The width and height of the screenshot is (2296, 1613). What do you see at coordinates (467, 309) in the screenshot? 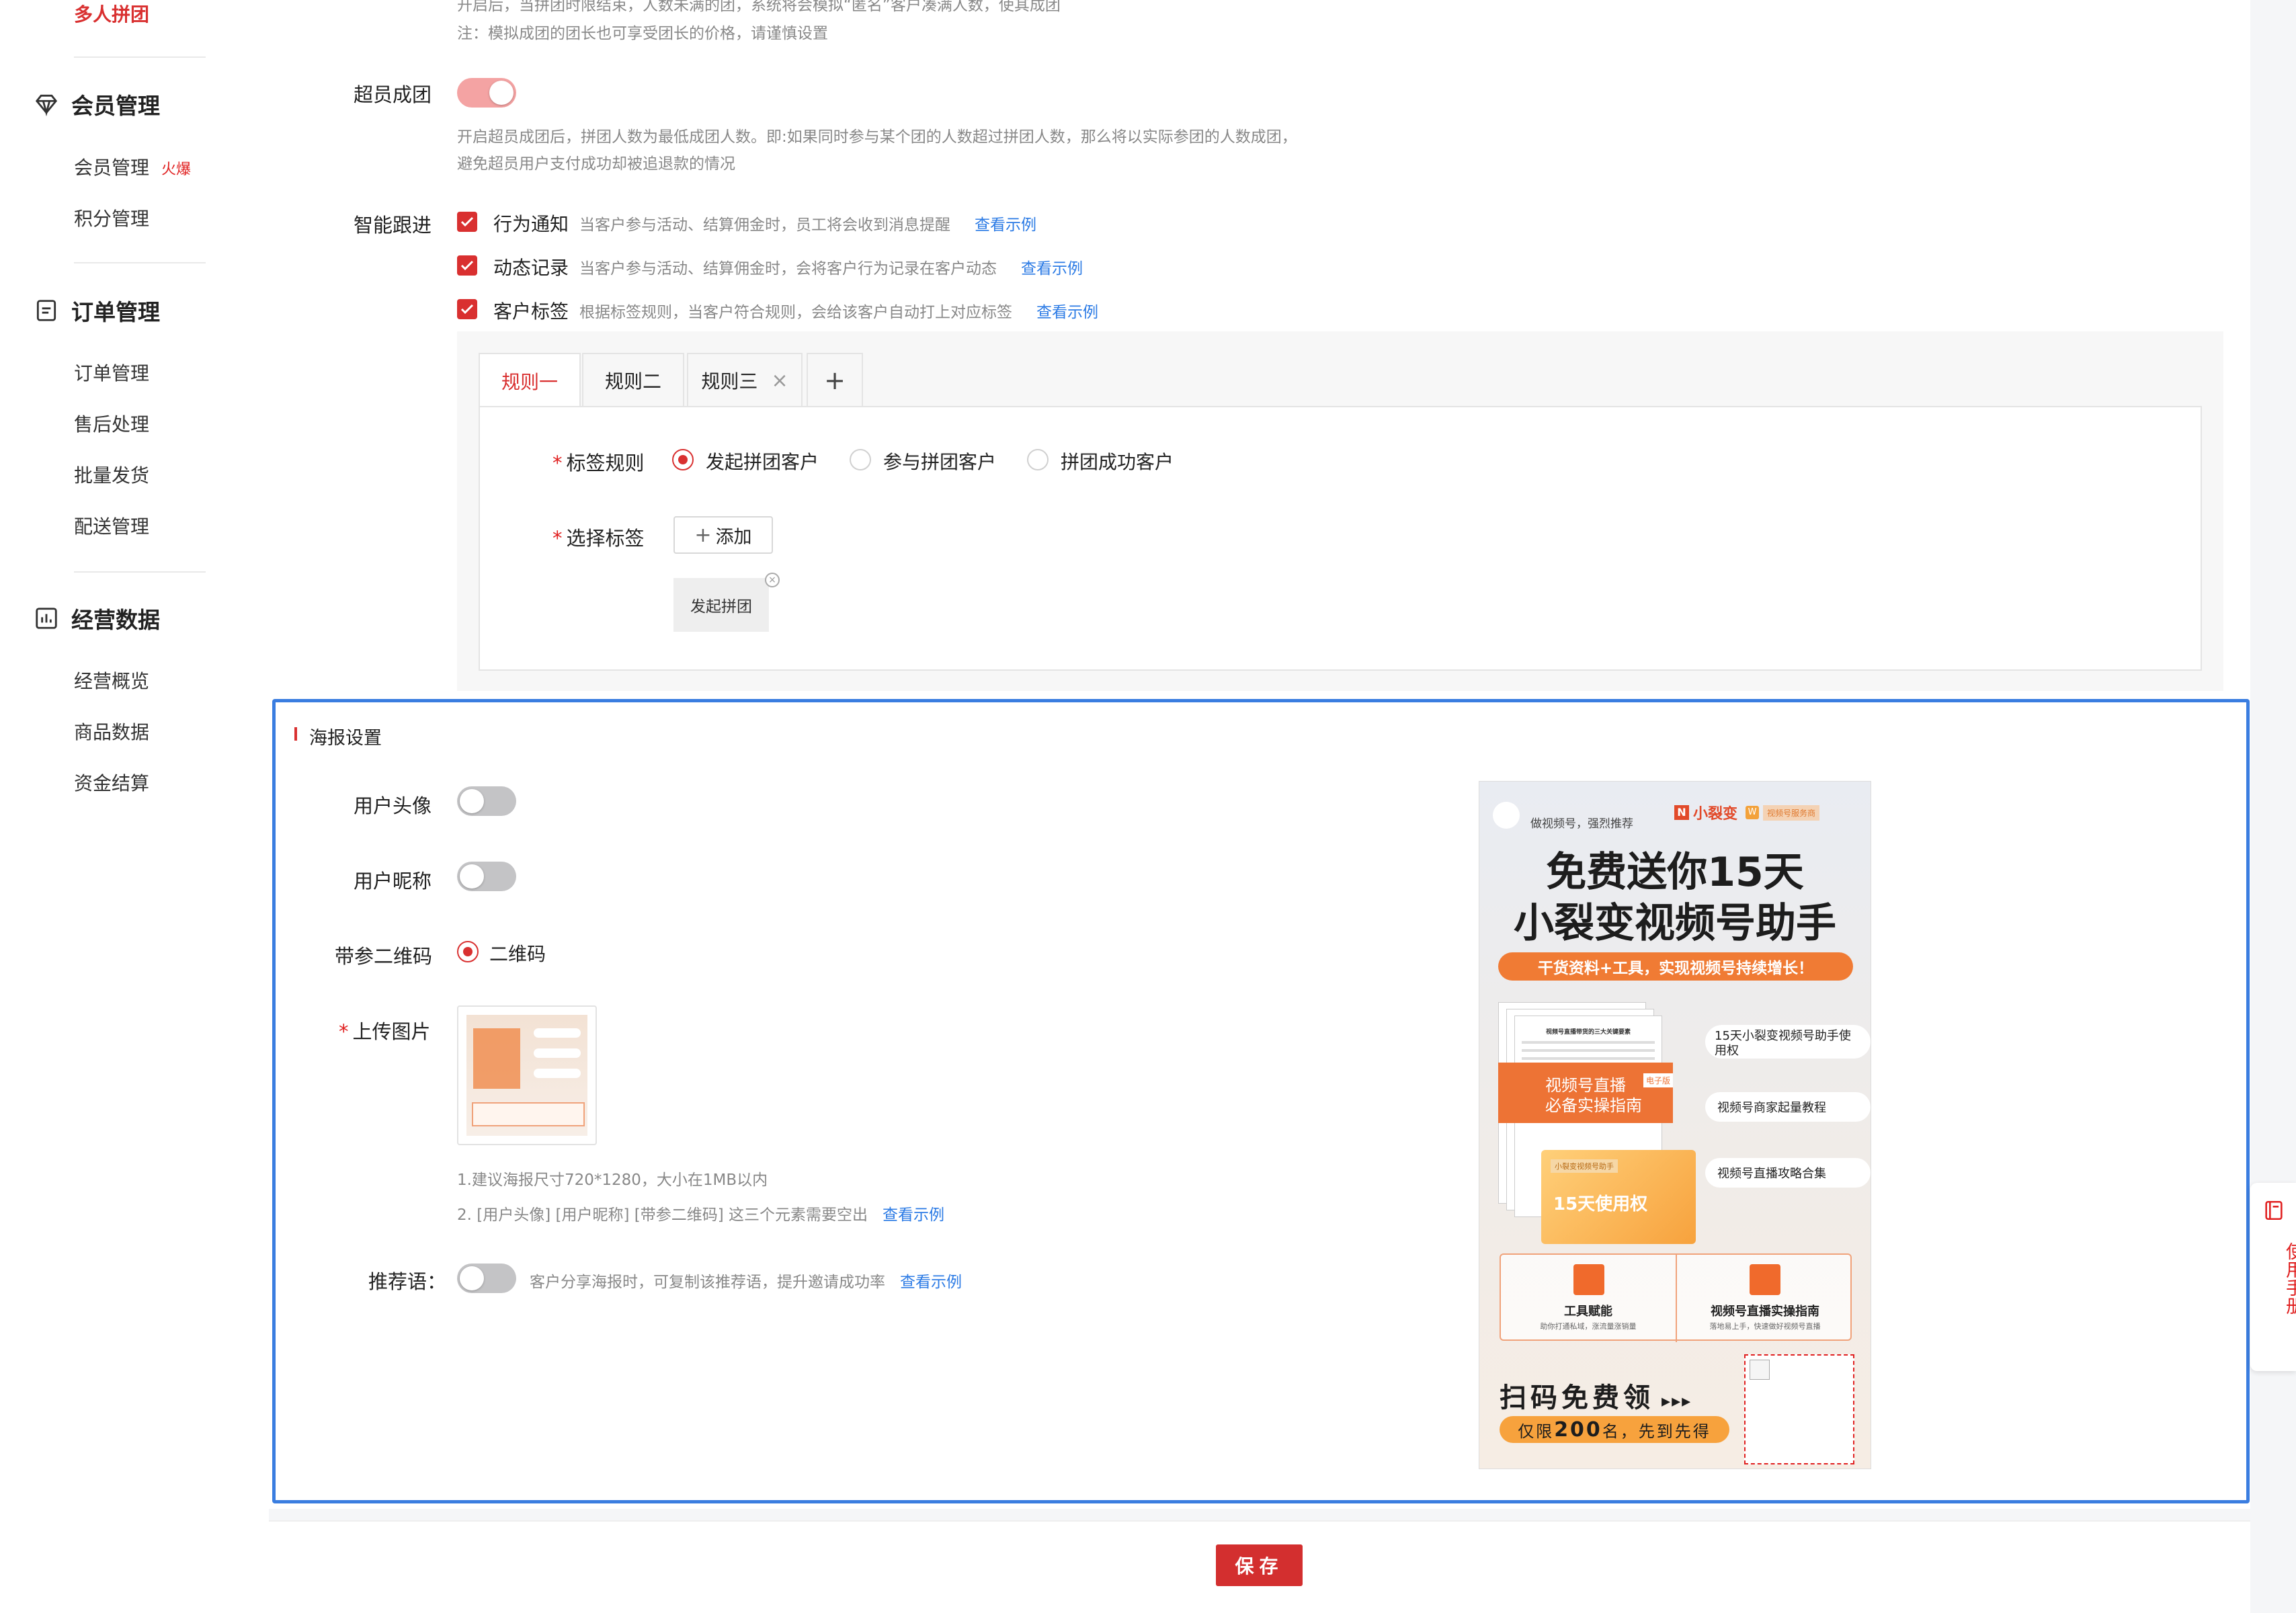
I see `customer-tag-checkbox` at bounding box center [467, 309].